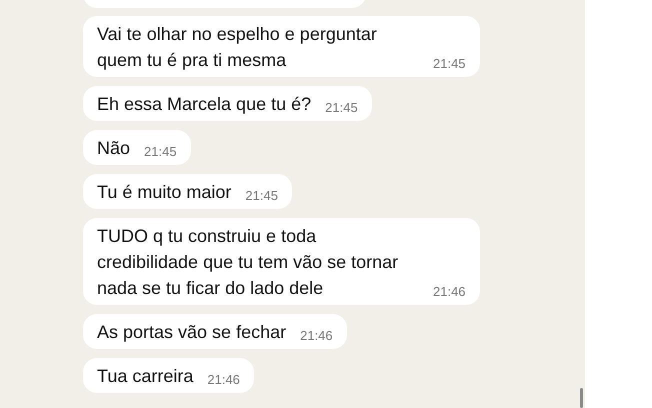 The image size is (652, 408). Describe the element at coordinates (237, 47) in the screenshot. I see `message-text: Vai te olhar no espelho e perguntar quem tu é pra ti mesma` at that location.